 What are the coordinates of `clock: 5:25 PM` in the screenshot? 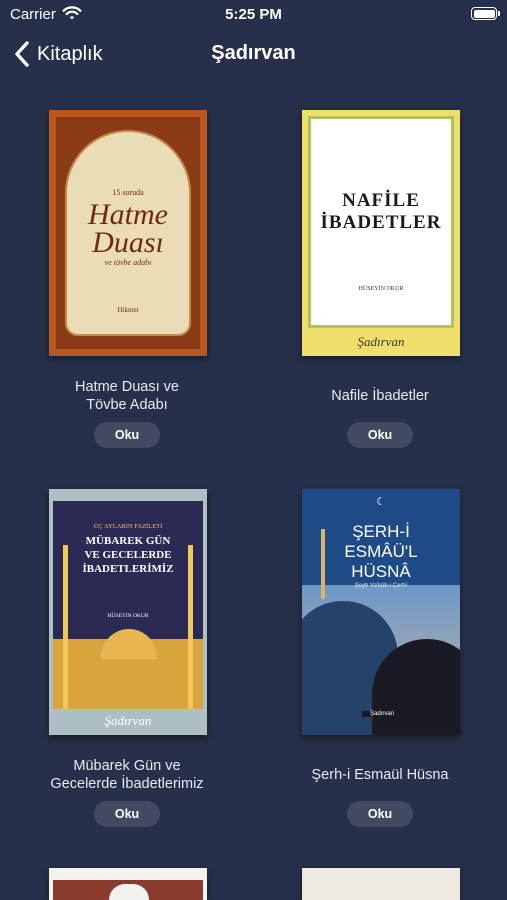 It's located at (253, 14).